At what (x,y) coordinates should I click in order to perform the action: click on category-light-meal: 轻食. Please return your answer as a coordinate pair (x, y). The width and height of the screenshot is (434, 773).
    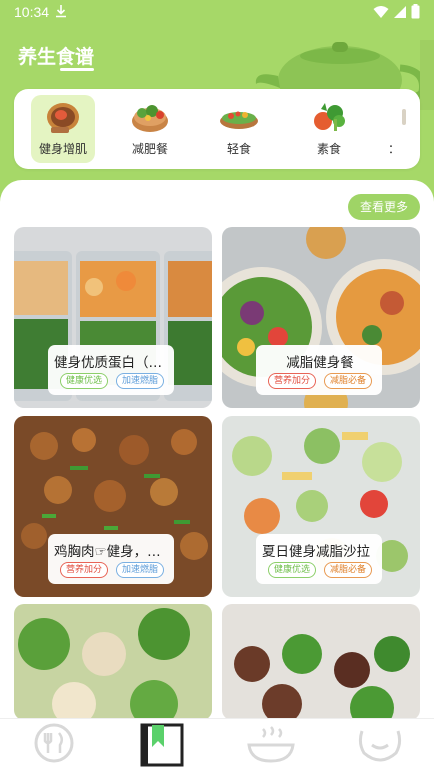
    Looking at the image, I should click on (239, 129).